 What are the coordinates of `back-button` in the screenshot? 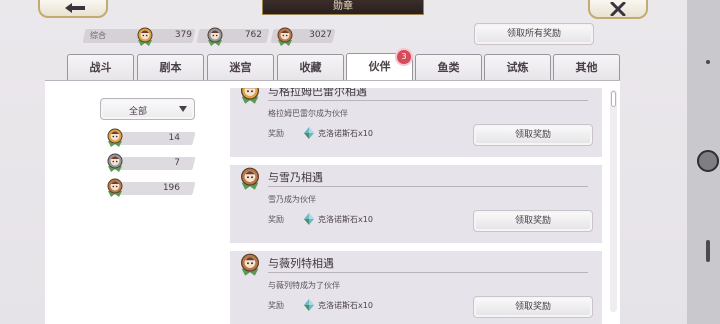 It's located at (73, 9).